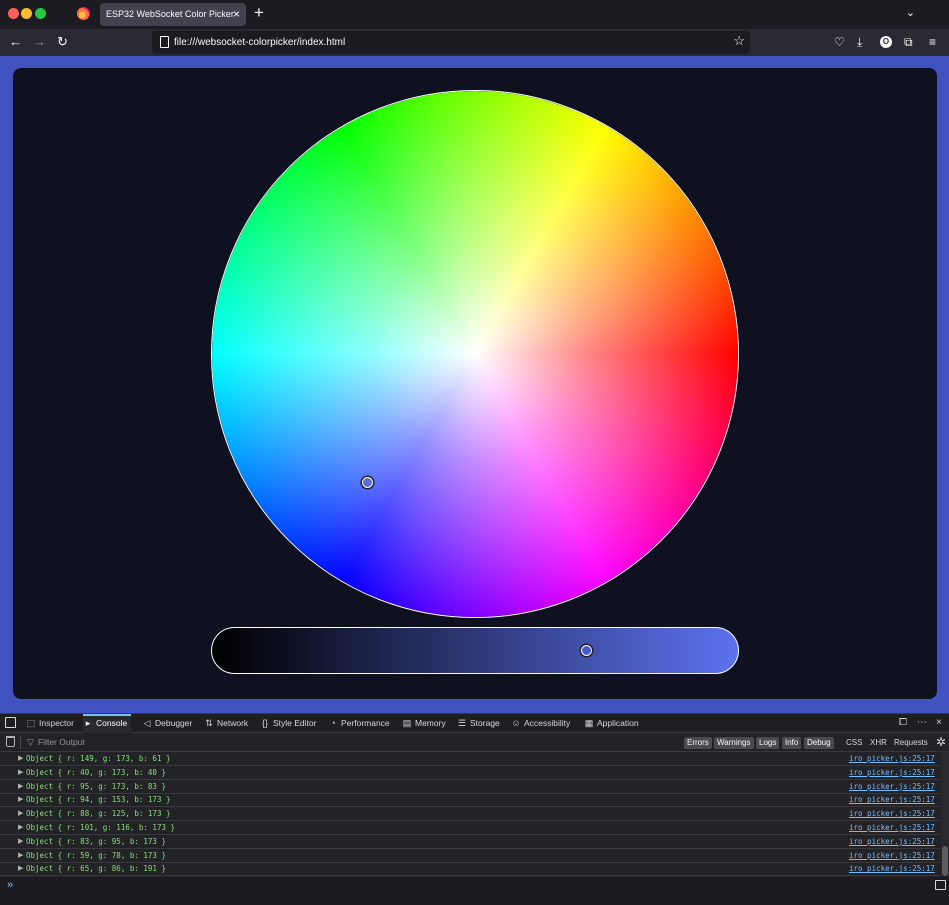 This screenshot has width=949, height=905. I want to click on close-window-button, so click(13, 13).